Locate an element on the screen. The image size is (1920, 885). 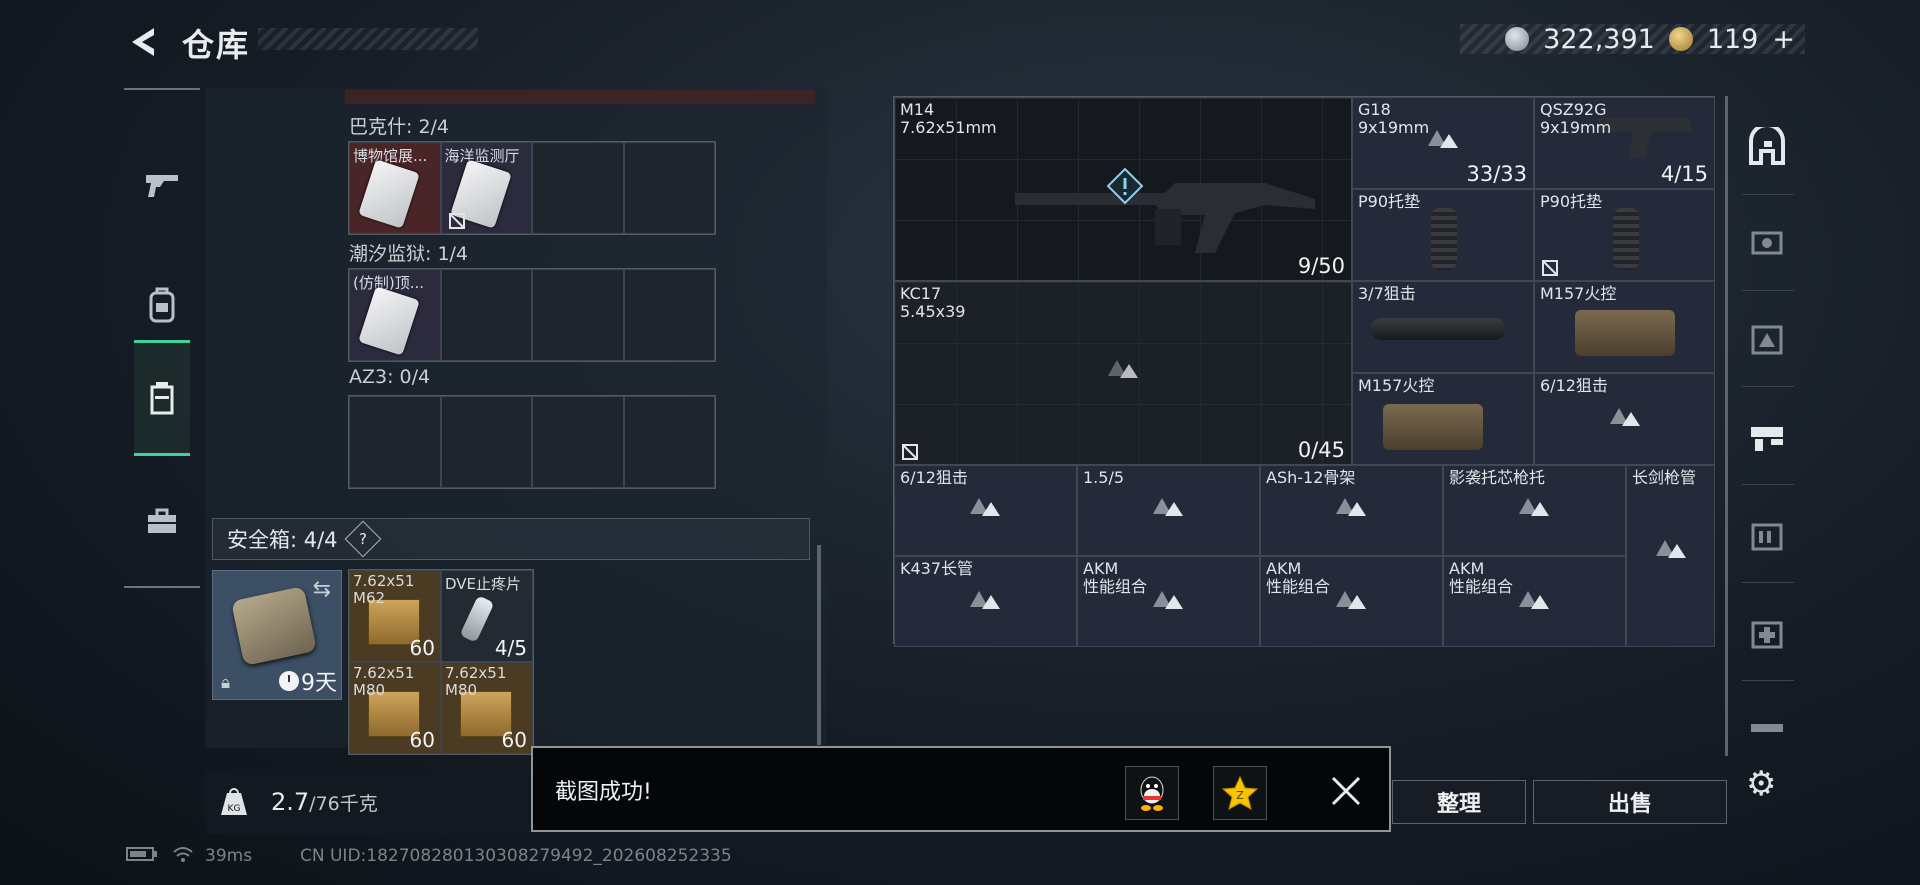
equipment-category-icon is located at coordinates (1767, 339).